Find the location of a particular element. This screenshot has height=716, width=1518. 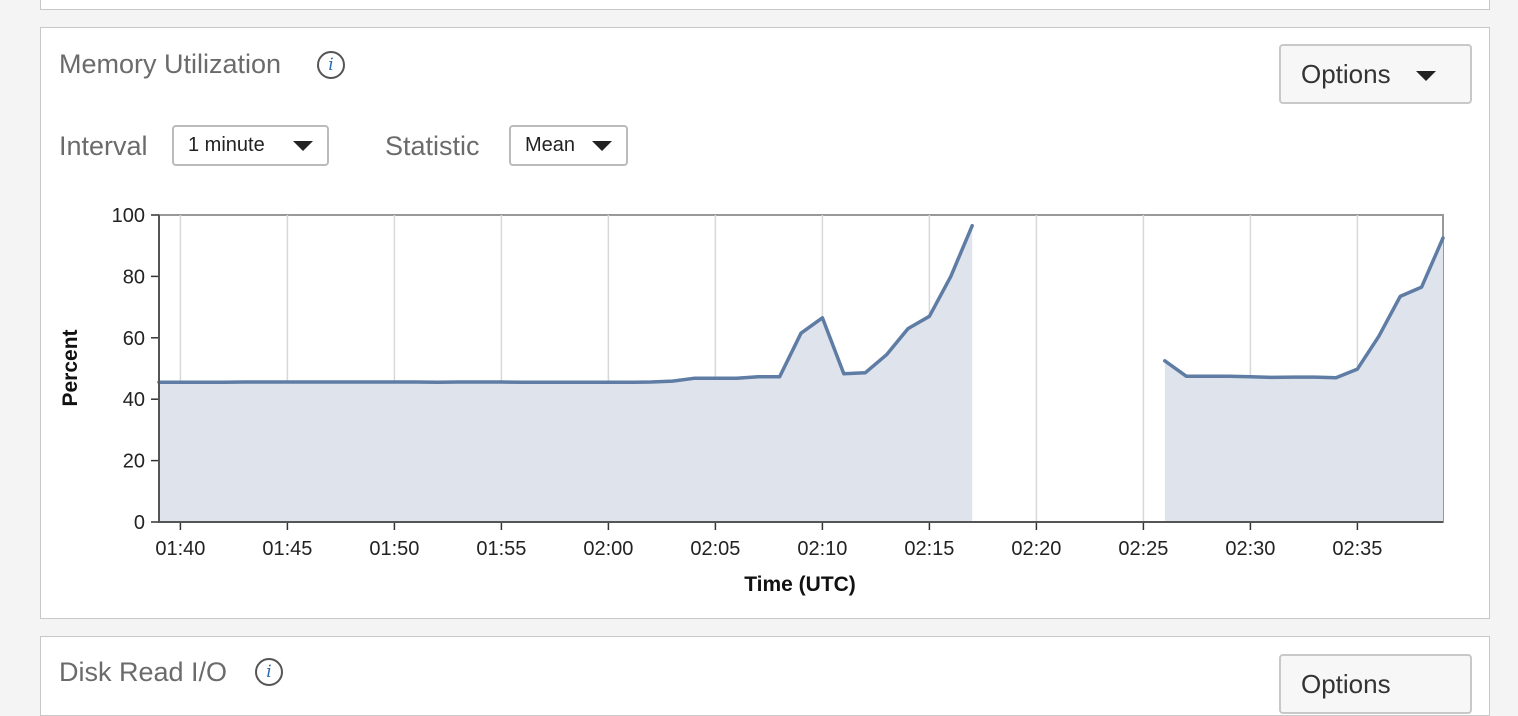

x-tick-label: 02:30 is located at coordinates (1250, 549).